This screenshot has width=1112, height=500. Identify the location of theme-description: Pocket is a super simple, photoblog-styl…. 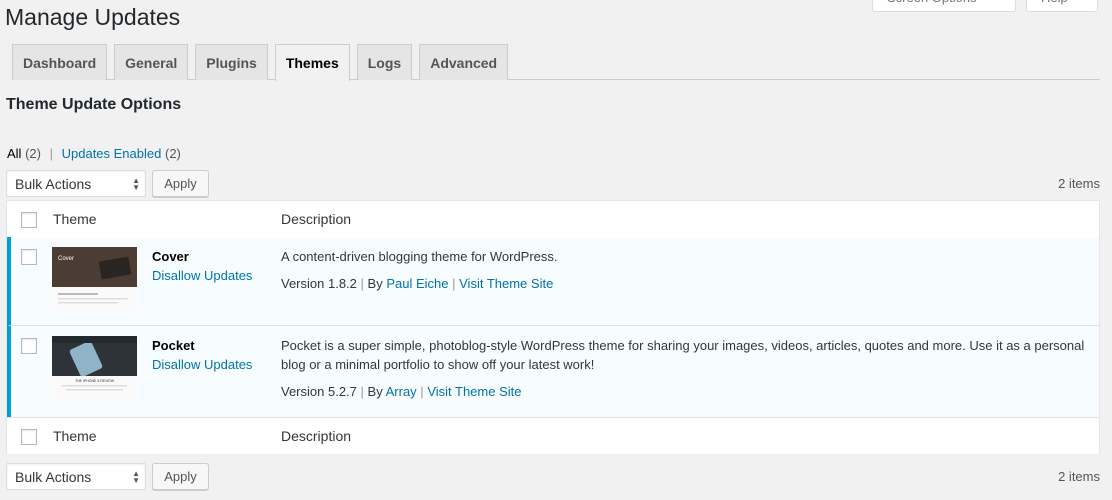
(683, 355).